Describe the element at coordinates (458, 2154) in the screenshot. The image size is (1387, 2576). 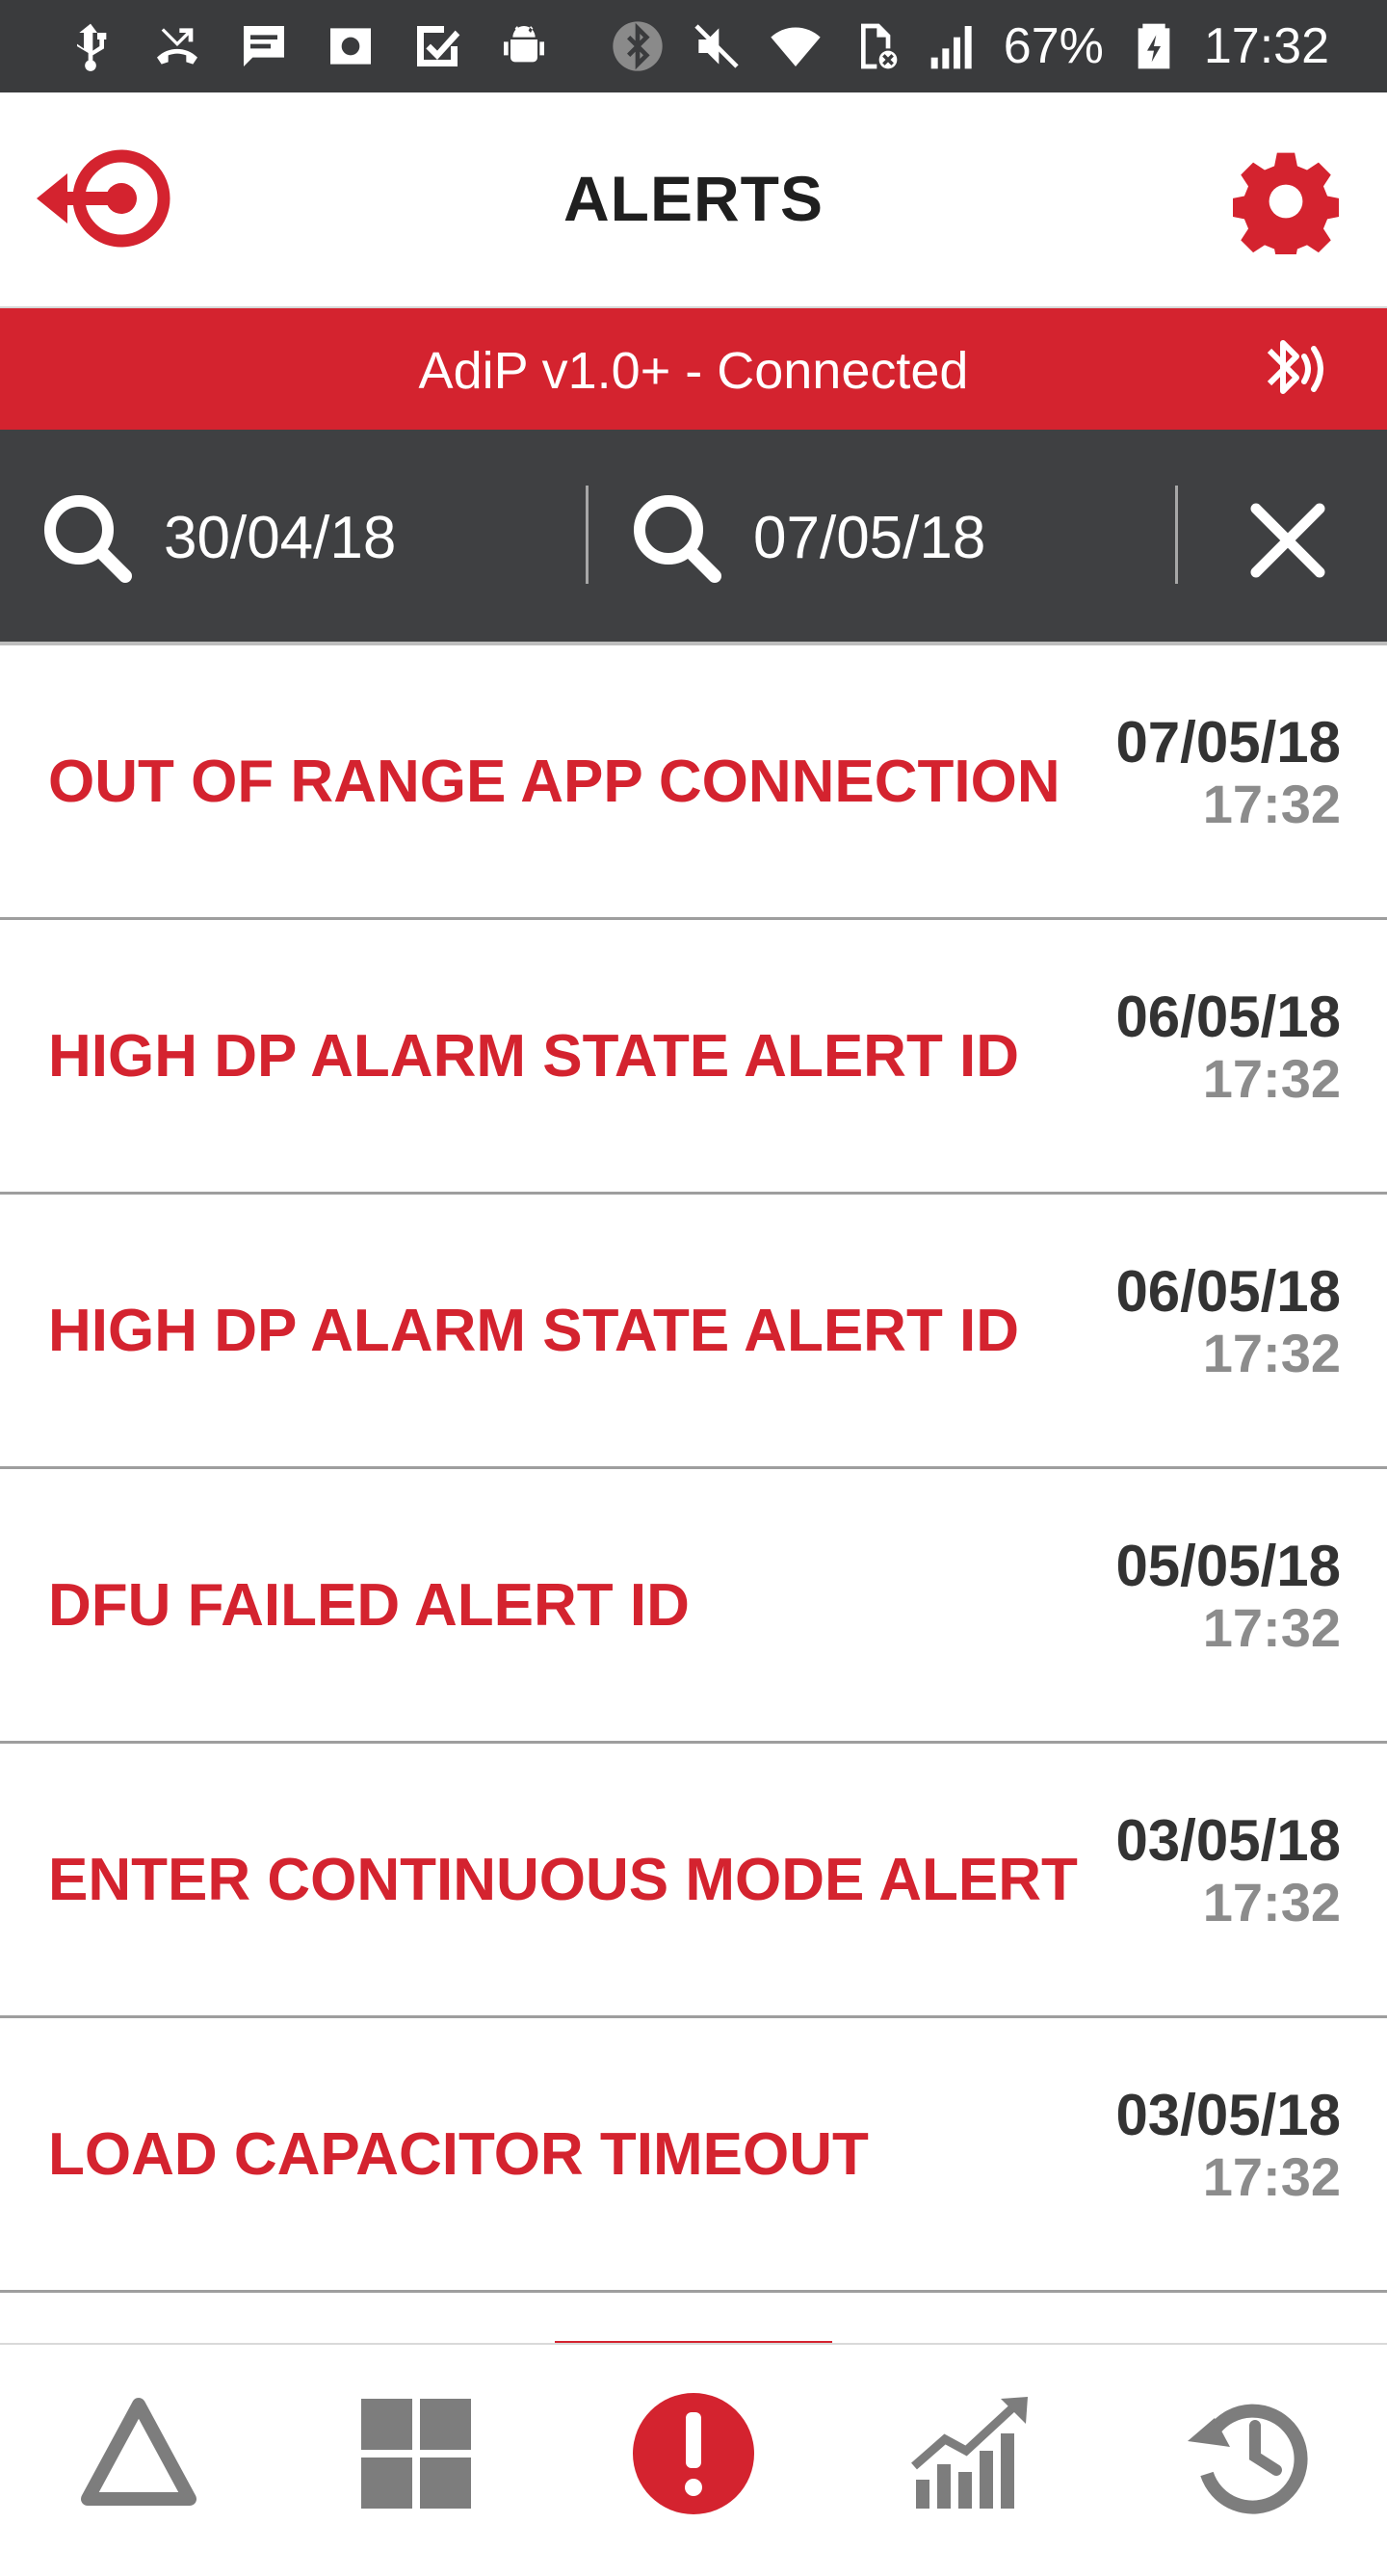
I see `alert-title: LOAD CAPACITOR TIMEOUT` at that location.